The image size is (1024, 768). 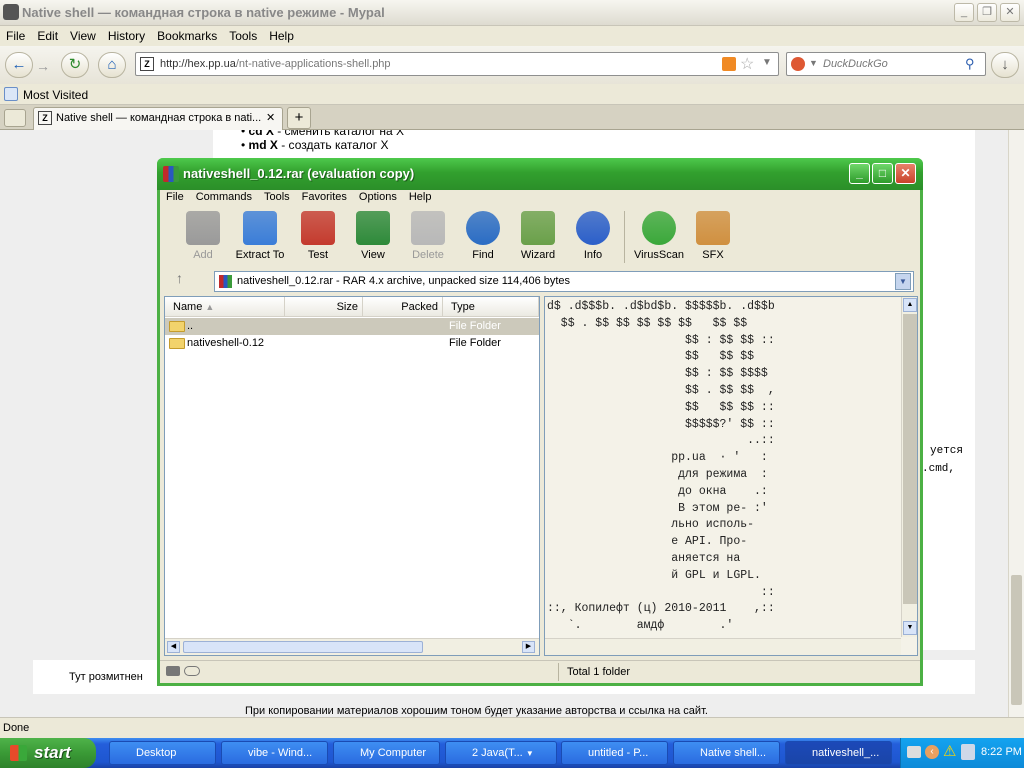 What do you see at coordinates (352, 343) in the screenshot?
I see `file-row-nativeshell: nativeshell-0.12 File Folder` at bounding box center [352, 343].